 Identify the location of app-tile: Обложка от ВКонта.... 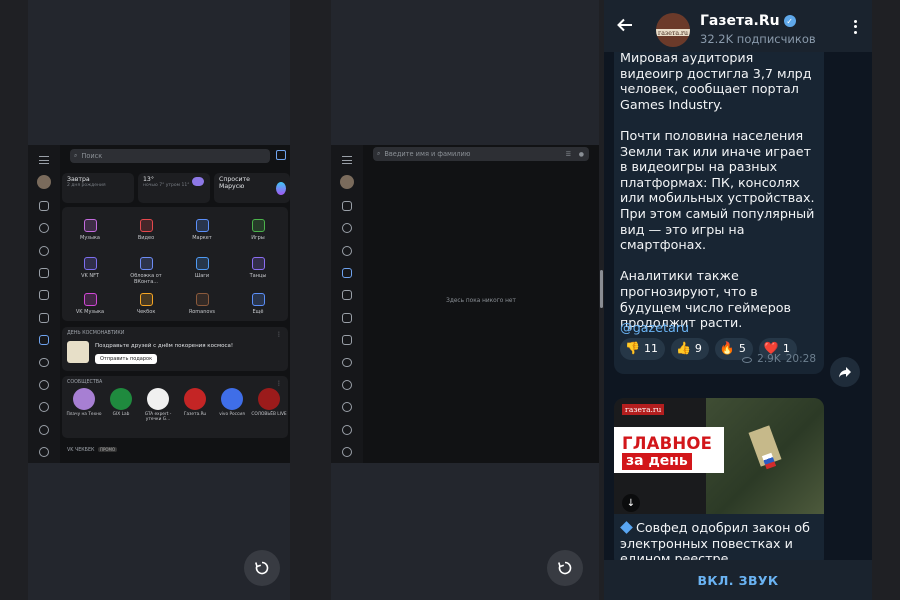
(146, 271).